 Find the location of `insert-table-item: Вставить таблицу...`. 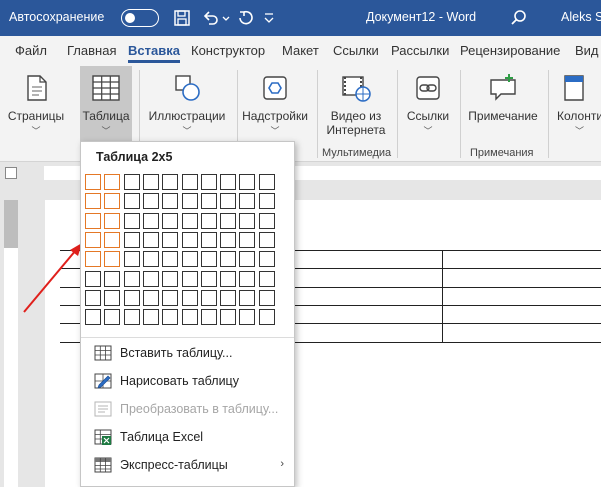

insert-table-item: Вставить таблицу... is located at coordinates (187, 353).